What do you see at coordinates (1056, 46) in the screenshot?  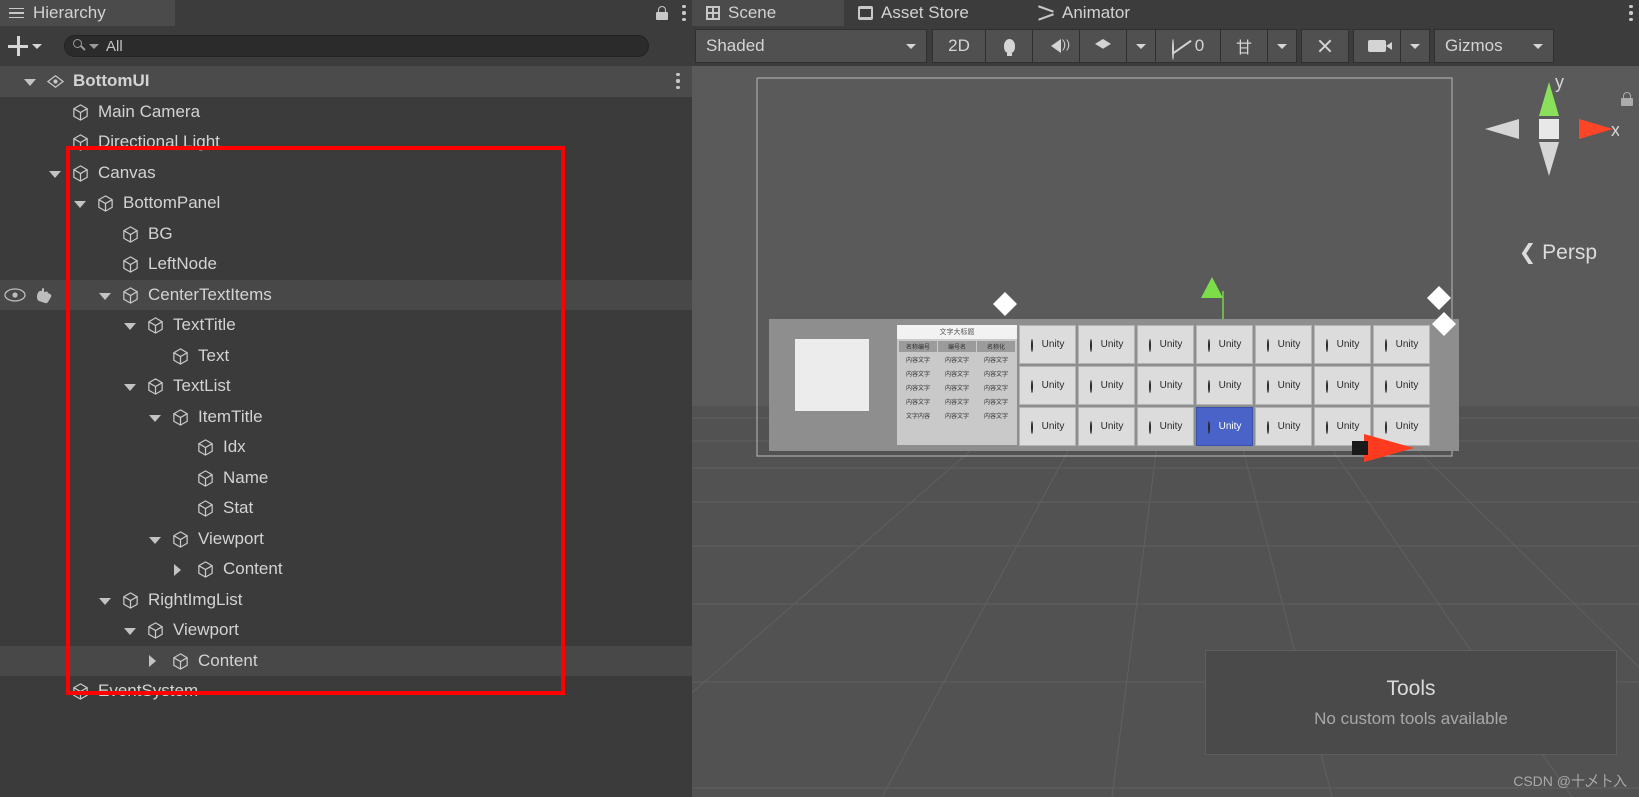 I see `audio-toggle-button` at bounding box center [1056, 46].